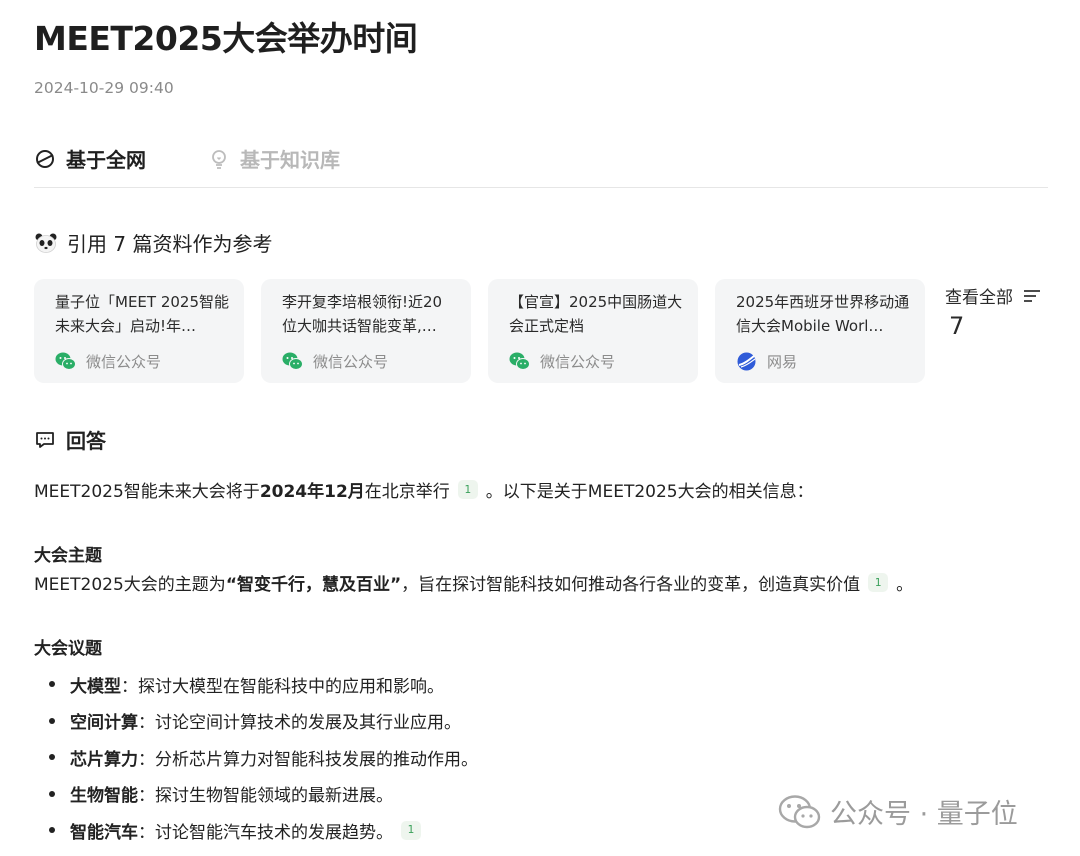 The width and height of the screenshot is (1080, 856). I want to click on globe-icon, so click(45, 159).